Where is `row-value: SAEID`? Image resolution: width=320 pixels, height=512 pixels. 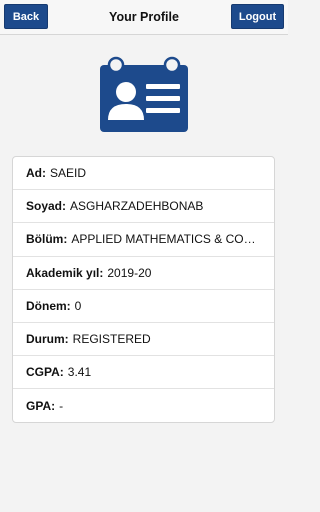
row-value: SAEID is located at coordinates (68, 173).